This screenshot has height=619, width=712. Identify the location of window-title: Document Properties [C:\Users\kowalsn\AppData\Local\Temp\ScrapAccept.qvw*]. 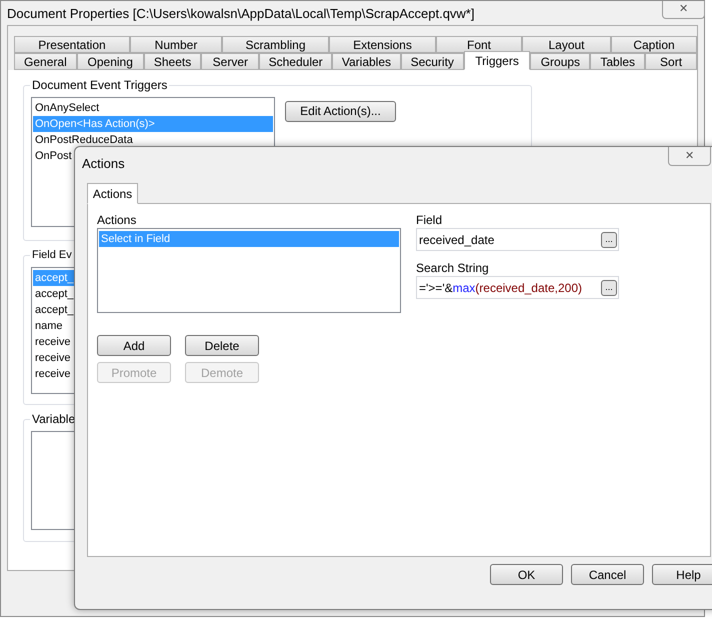
(241, 14).